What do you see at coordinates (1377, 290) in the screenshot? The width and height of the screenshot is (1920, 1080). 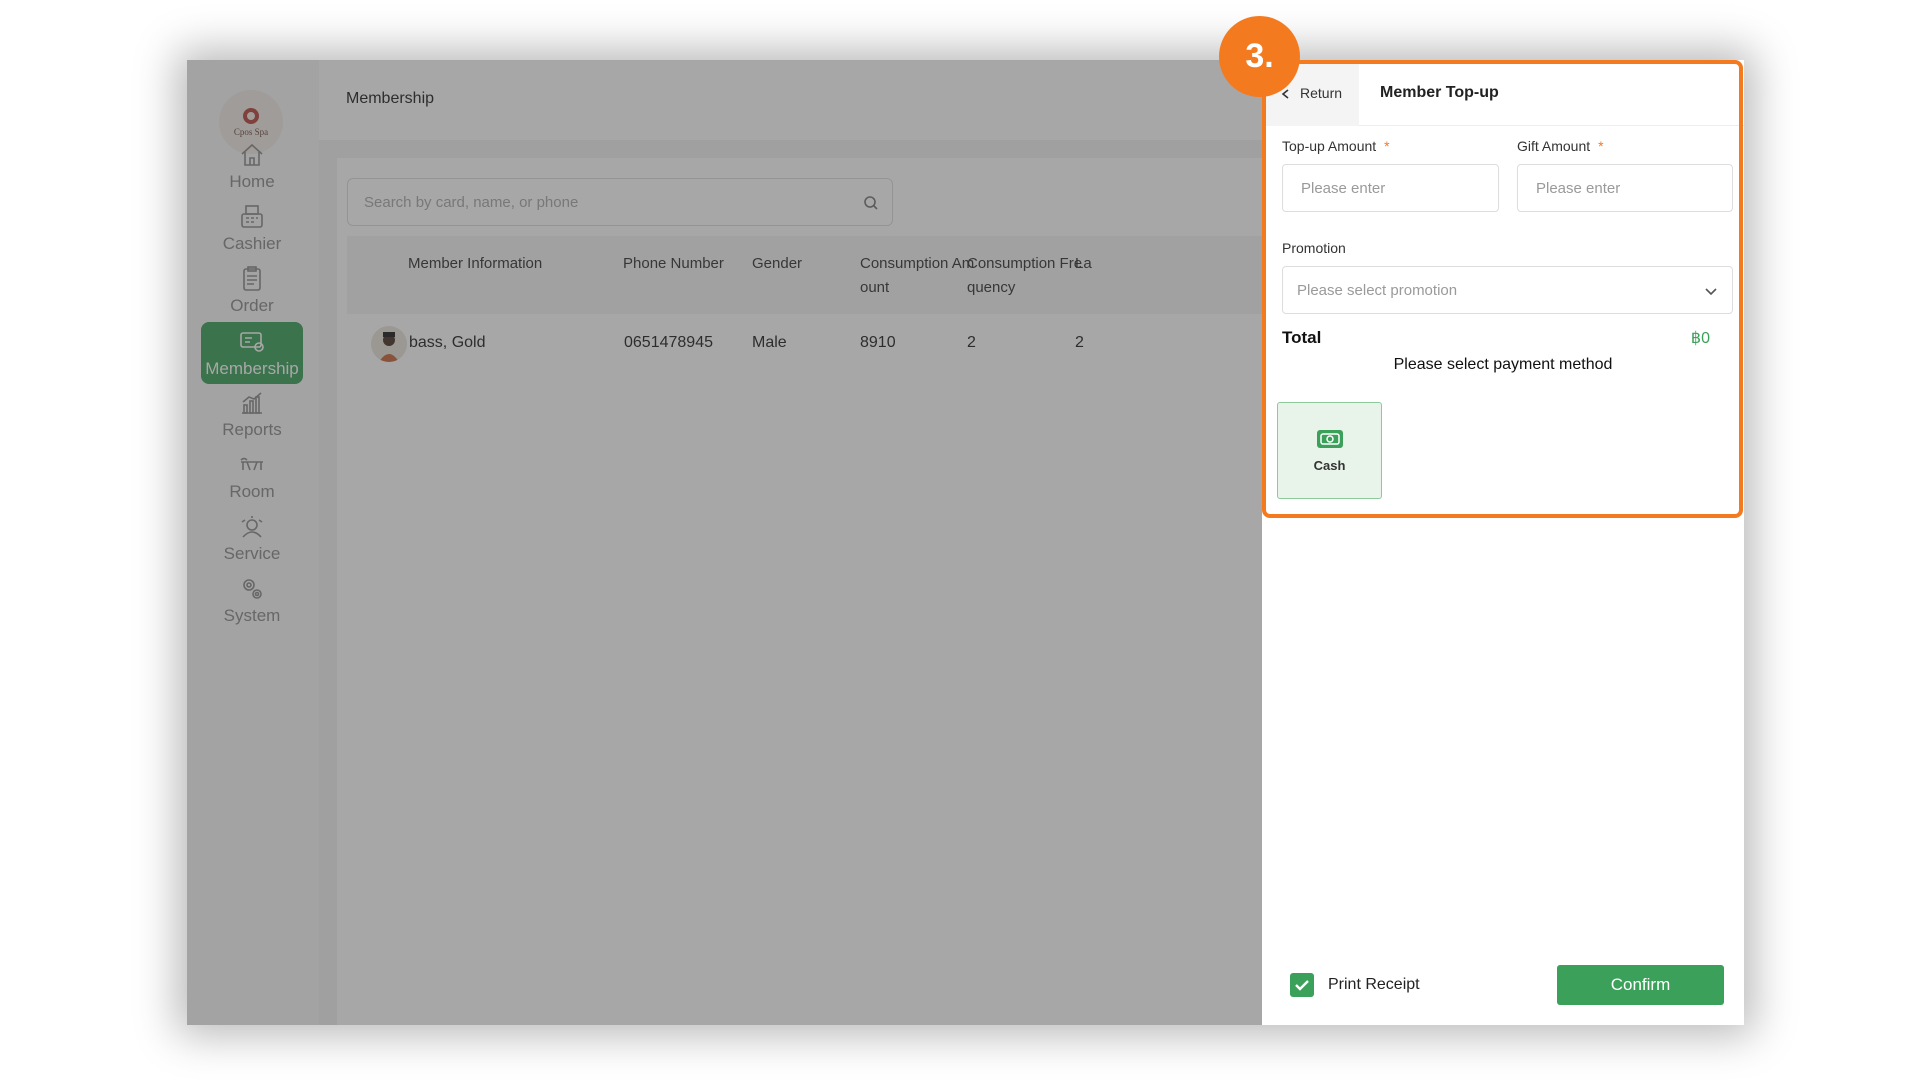 I see `promotion-placeholder: Please select promotion` at bounding box center [1377, 290].